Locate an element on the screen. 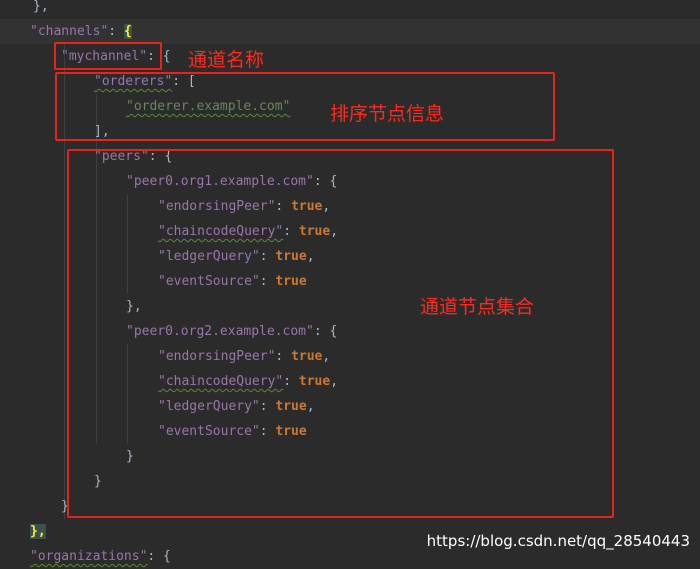  brace-match: }, is located at coordinates (38, 531).